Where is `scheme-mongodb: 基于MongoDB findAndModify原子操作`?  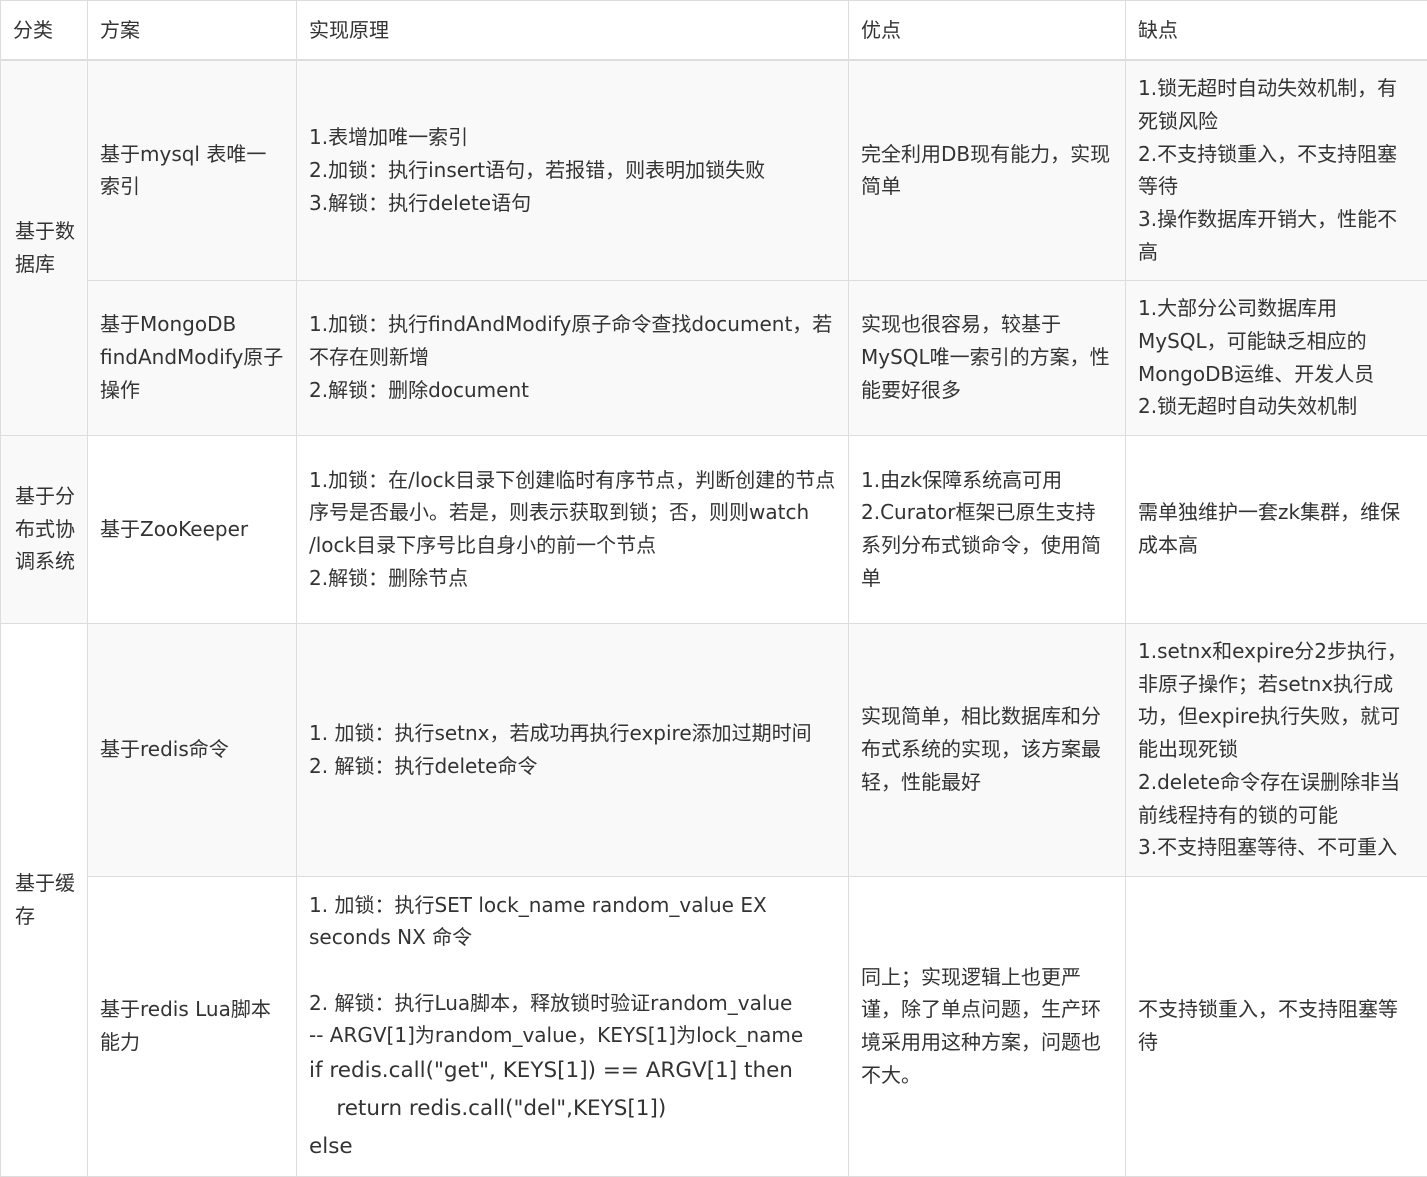
scheme-mongodb: 基于MongoDB findAndModify原子操作 is located at coordinates (192, 357).